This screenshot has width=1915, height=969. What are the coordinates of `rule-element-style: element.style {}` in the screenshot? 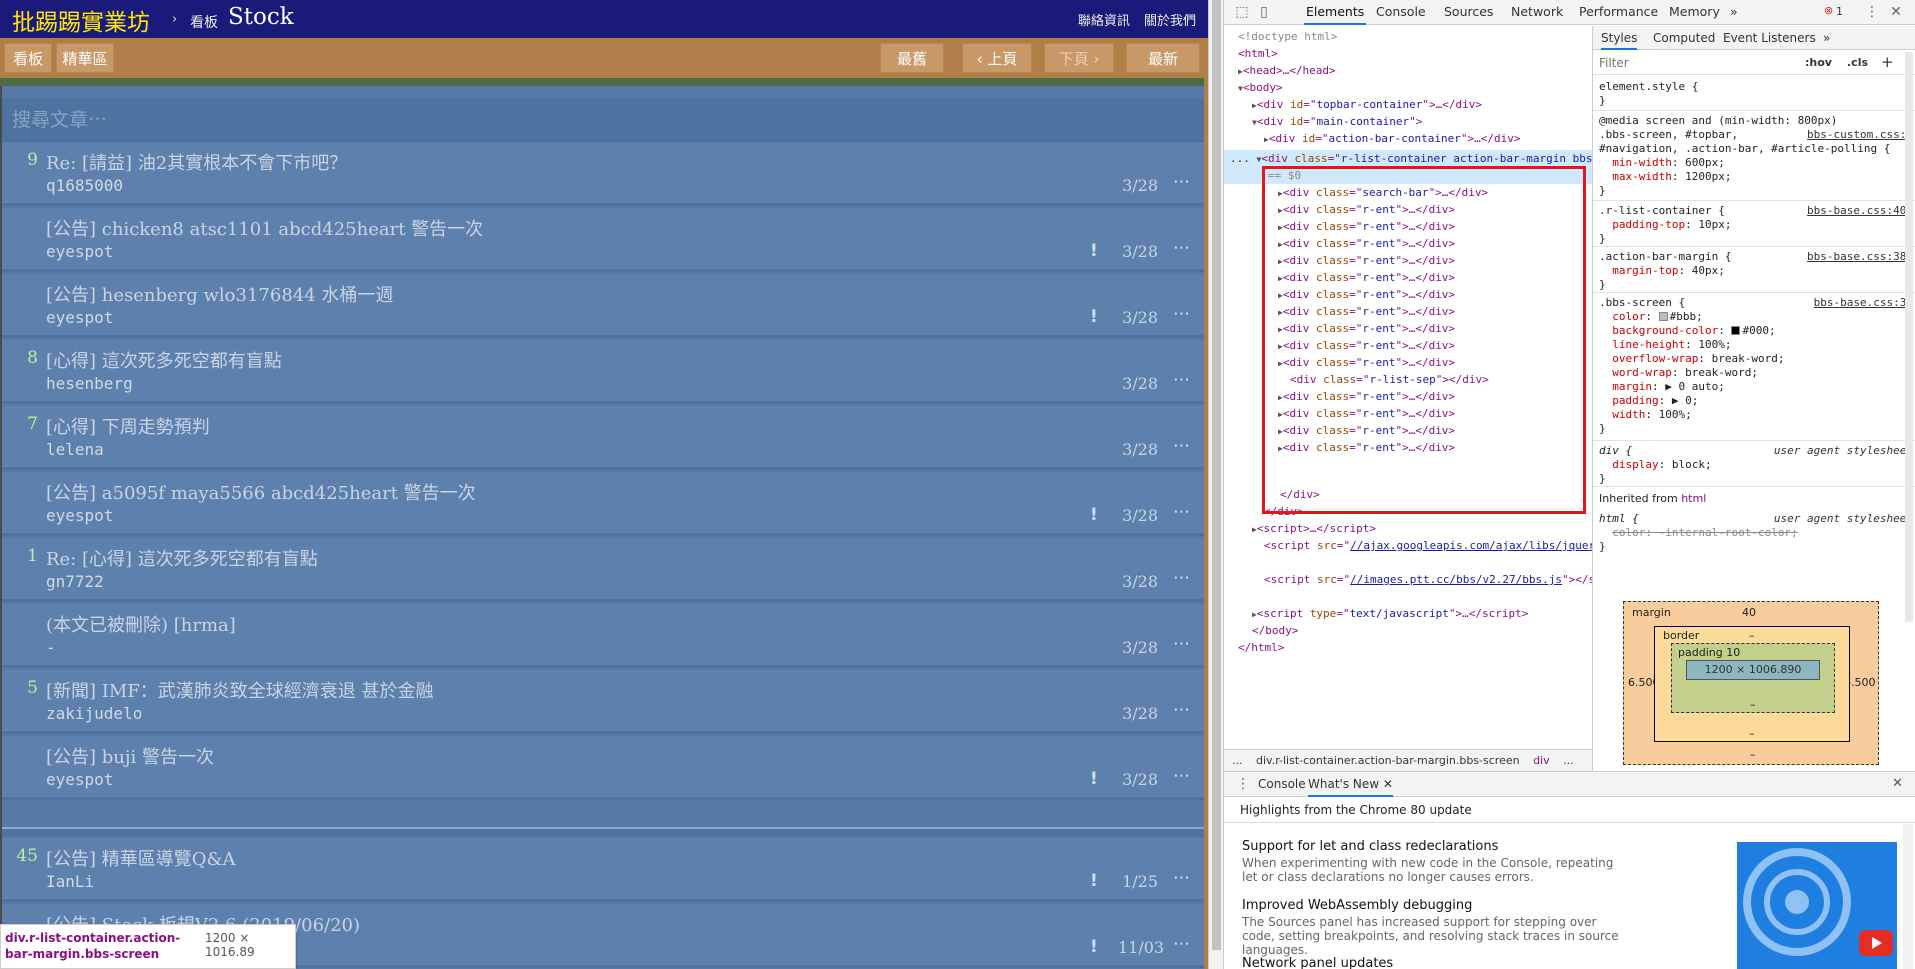 It's located at (1754, 94).